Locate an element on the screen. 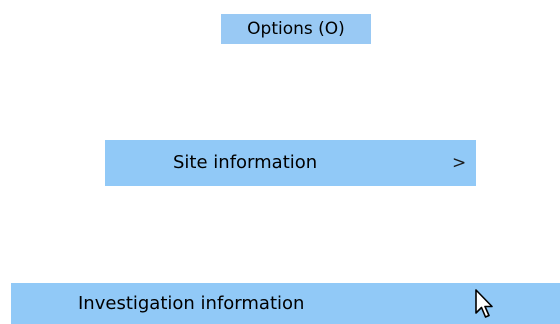 Image resolution: width=560 pixels, height=324 pixels. menu-item-label: Investigation information is located at coordinates (191, 303).